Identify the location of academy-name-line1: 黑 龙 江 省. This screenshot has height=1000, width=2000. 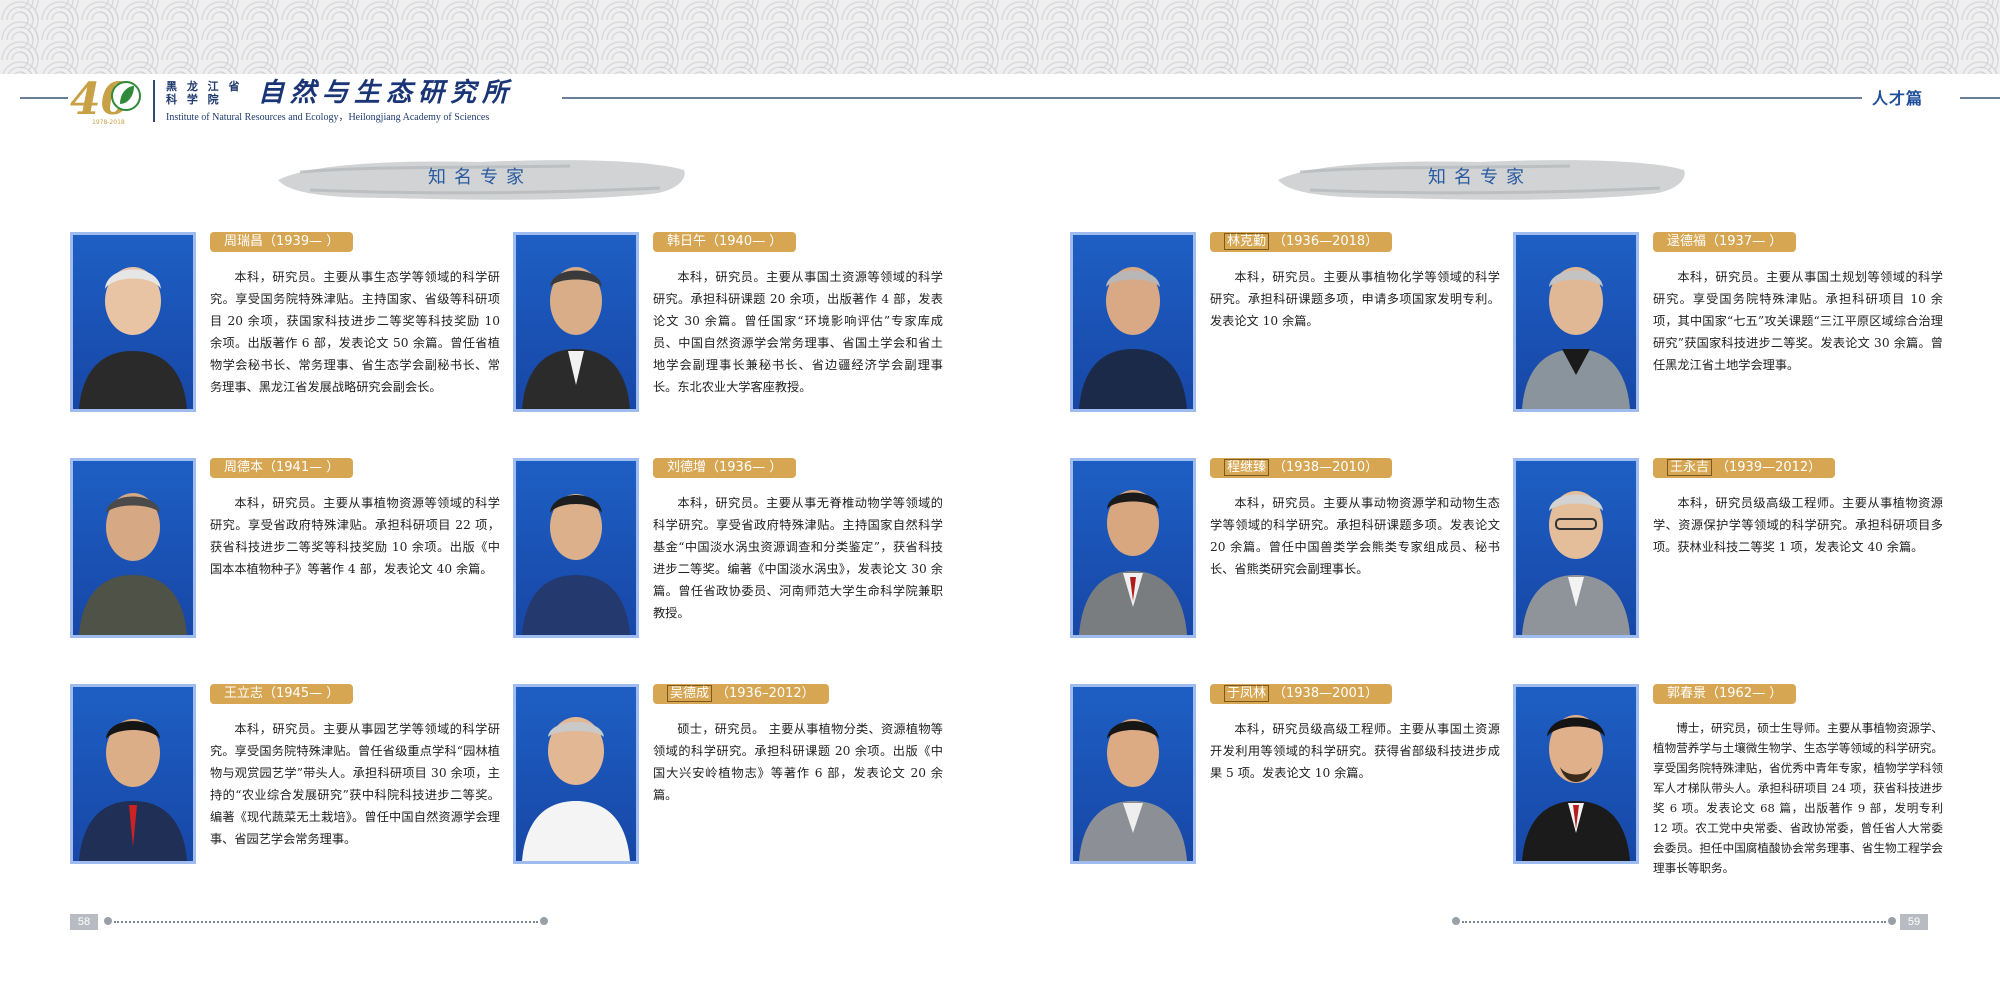
(204, 86).